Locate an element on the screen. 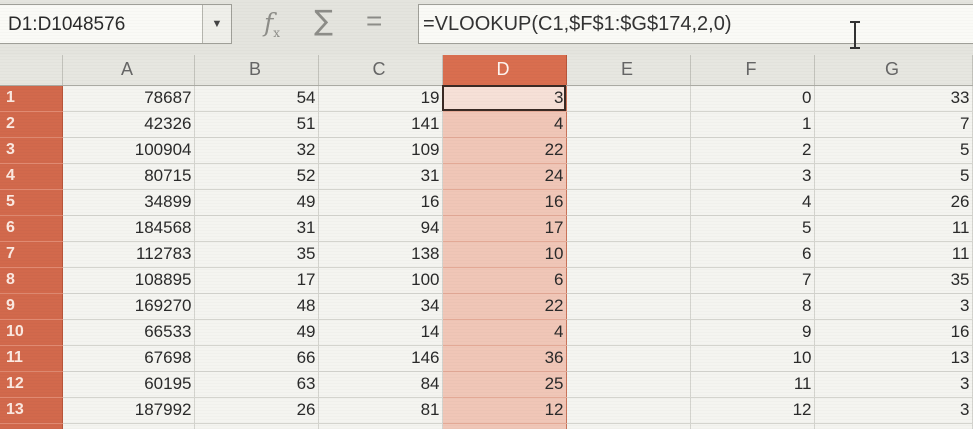 The image size is (973, 429). cell-d9: 22 is located at coordinates (504, 306).